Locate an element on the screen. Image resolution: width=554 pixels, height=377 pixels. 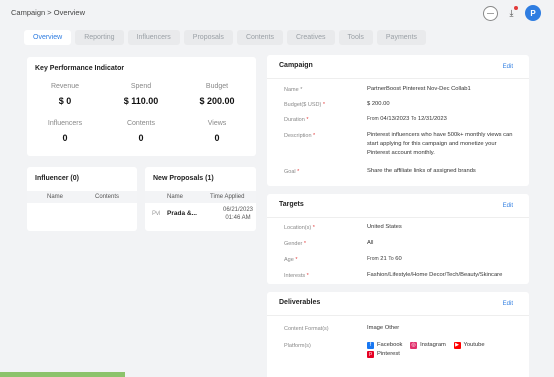
platform-chip: ◎ Instagram is located at coordinates (428, 345).